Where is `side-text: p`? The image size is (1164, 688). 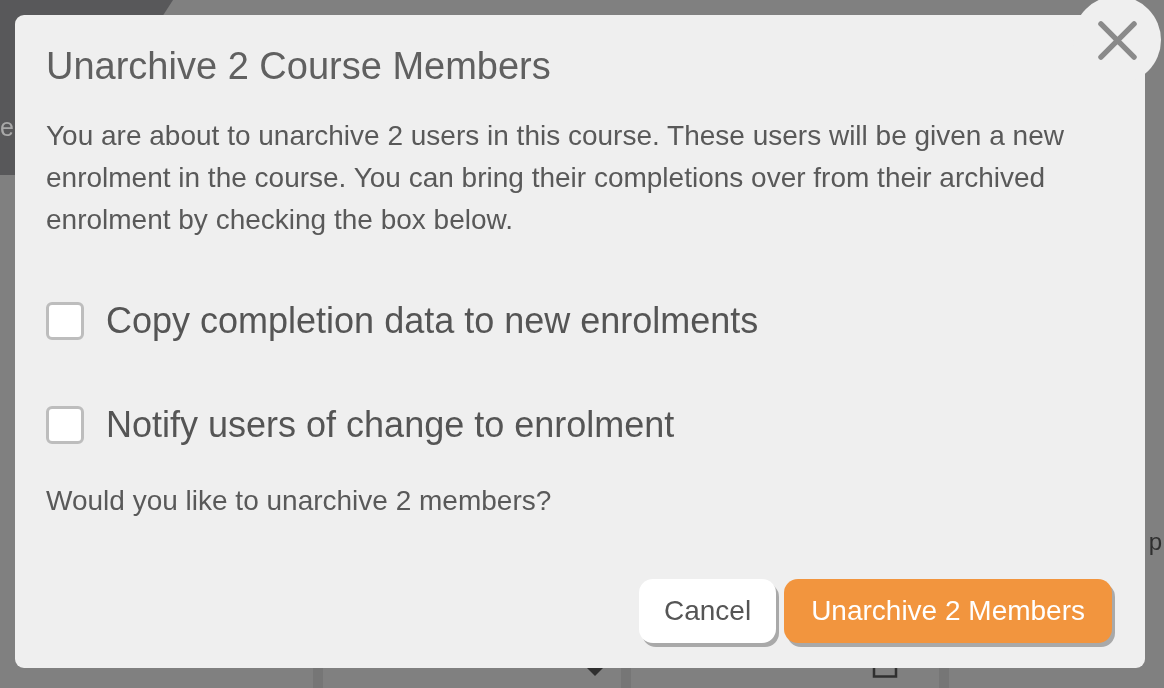
side-text: p is located at coordinates (1155, 542).